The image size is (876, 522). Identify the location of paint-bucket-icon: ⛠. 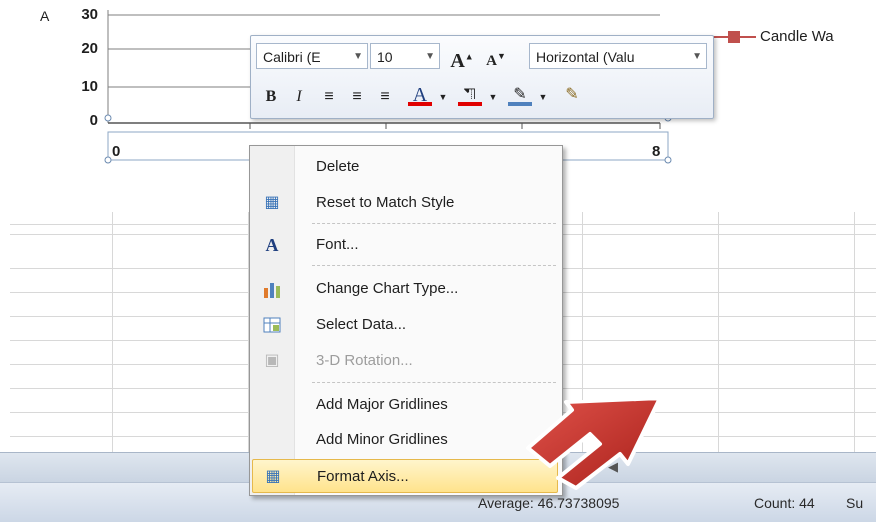
(470, 94).